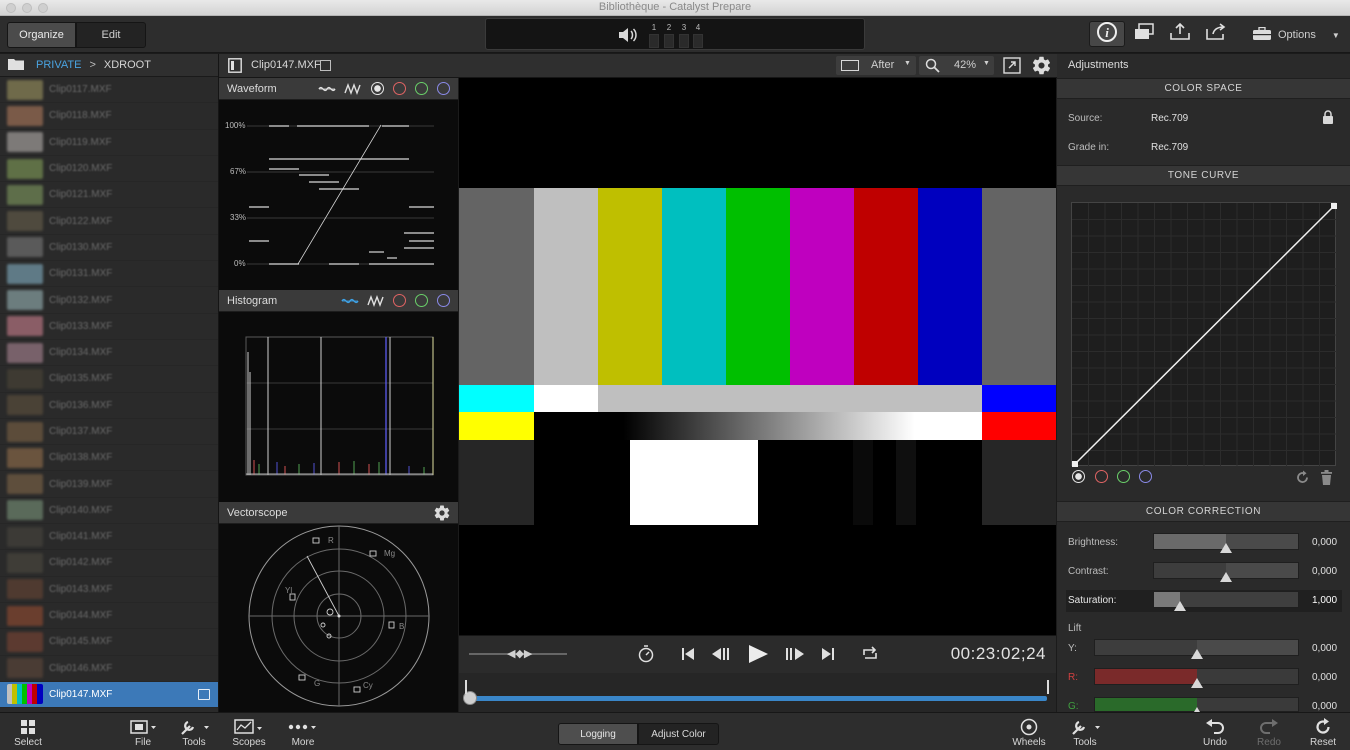 The width and height of the screenshot is (1350, 750). I want to click on clip-item: Clip0136.MXF, so click(109, 406).